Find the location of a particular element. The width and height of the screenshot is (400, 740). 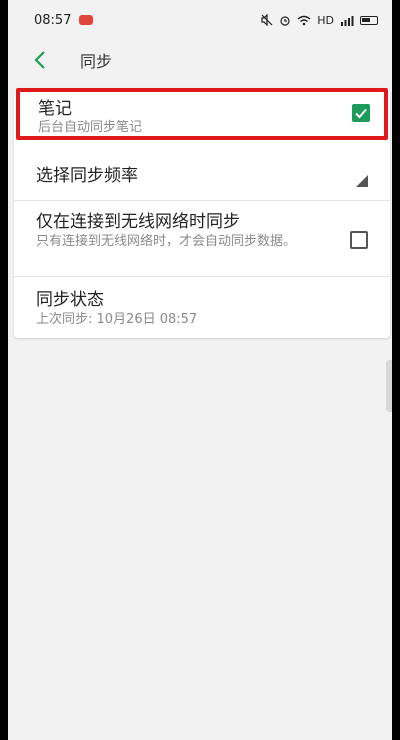

check-icon is located at coordinates (361, 113).